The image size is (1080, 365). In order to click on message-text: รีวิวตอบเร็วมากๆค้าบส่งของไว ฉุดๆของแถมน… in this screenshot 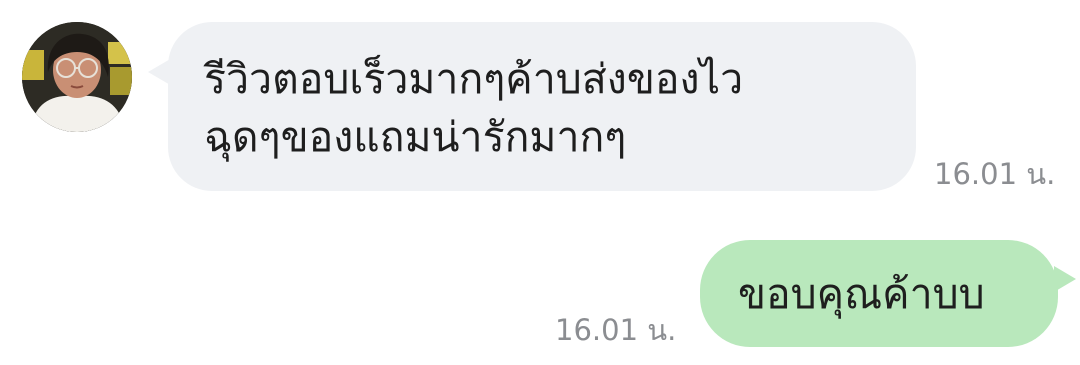, I will do `click(474, 108)`.